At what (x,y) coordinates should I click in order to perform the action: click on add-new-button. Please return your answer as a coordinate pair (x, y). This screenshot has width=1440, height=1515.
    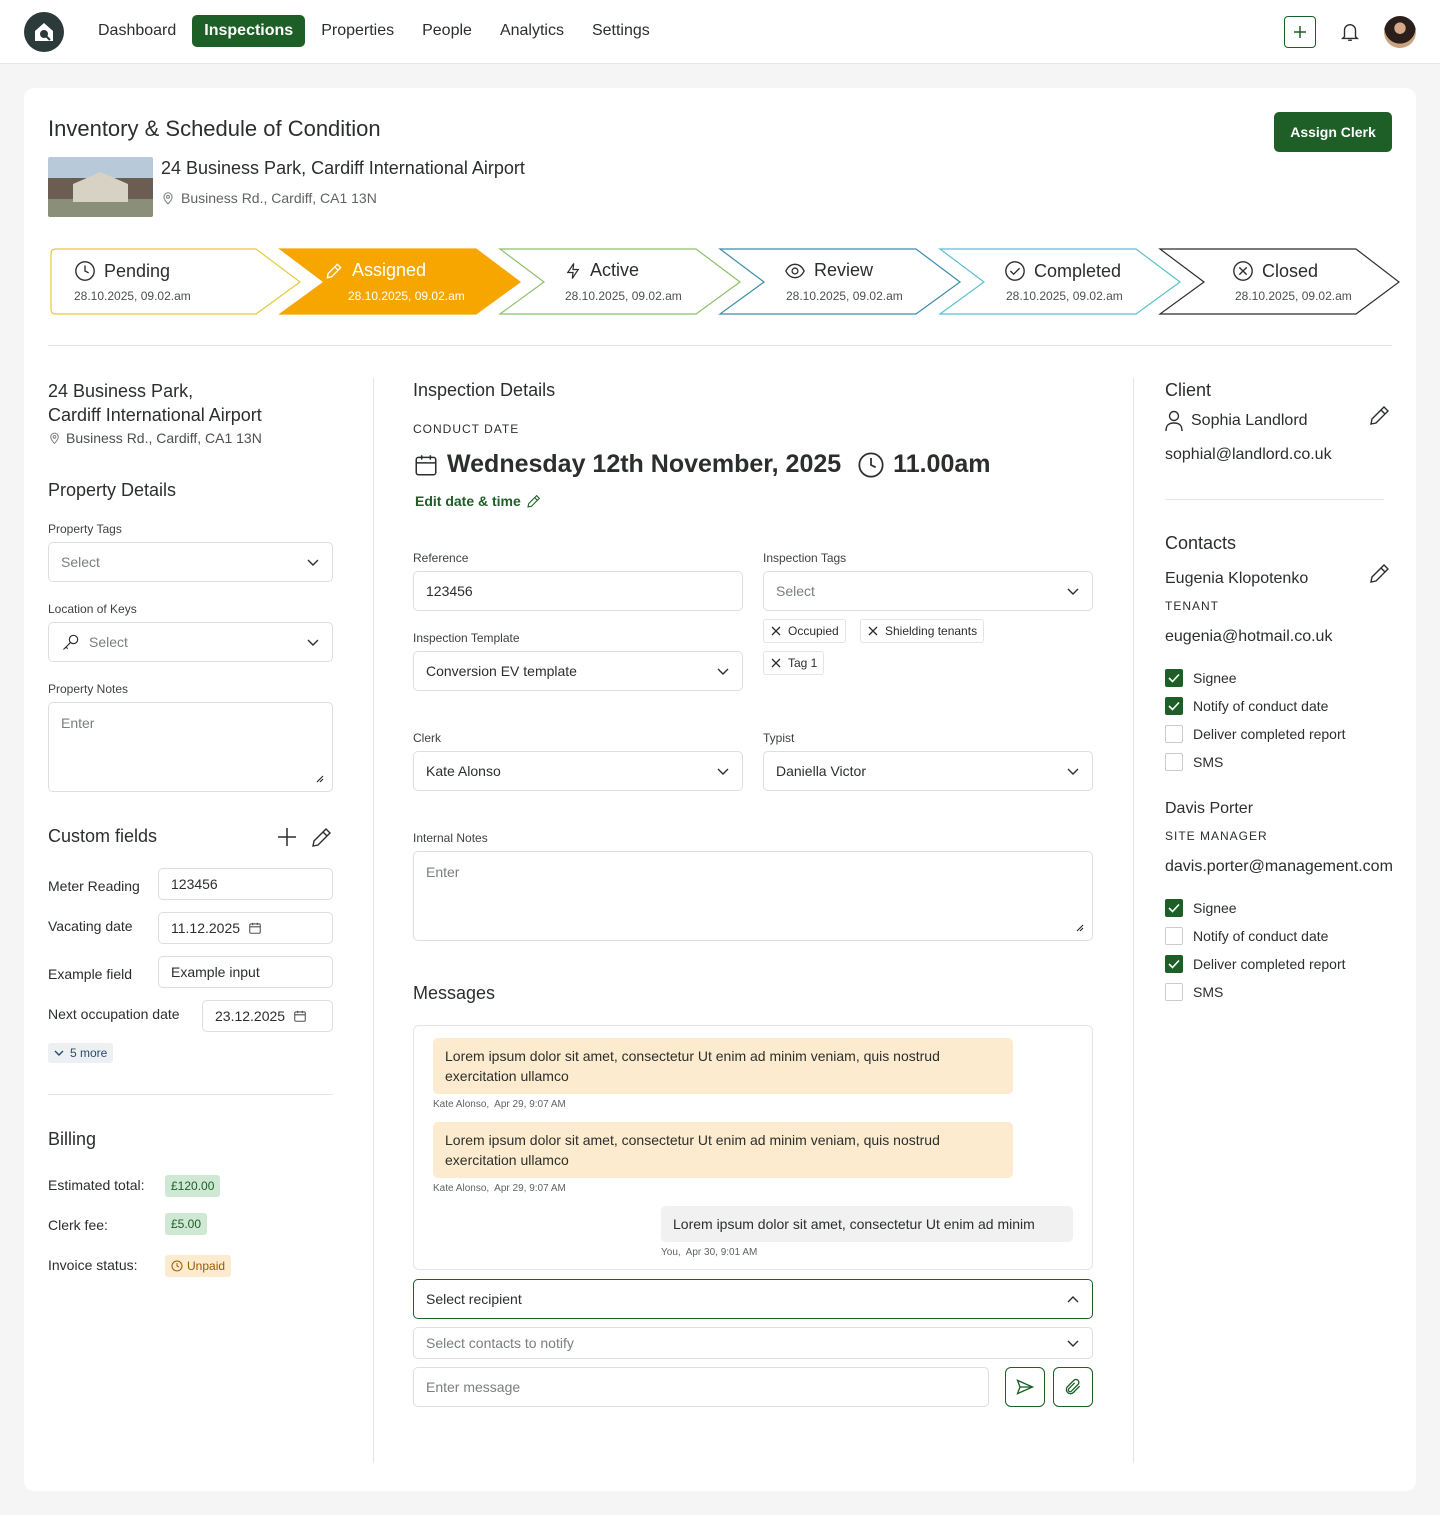
    Looking at the image, I should click on (1300, 32).